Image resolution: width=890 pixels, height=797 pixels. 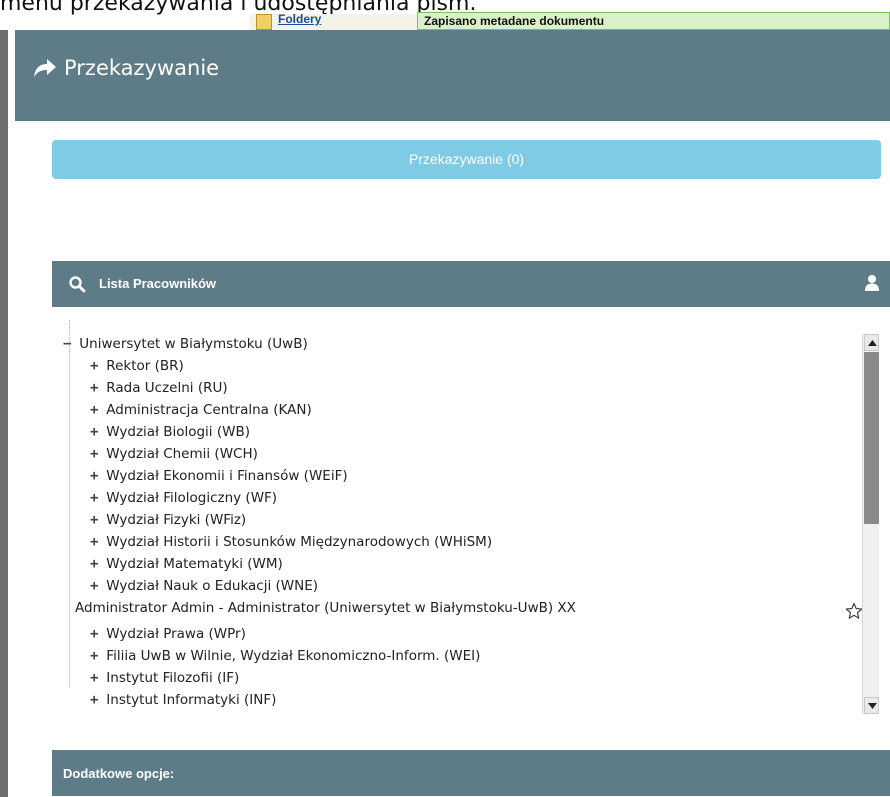 What do you see at coordinates (466, 159) in the screenshot?
I see `forward-button: Przekazywanie (0)` at bounding box center [466, 159].